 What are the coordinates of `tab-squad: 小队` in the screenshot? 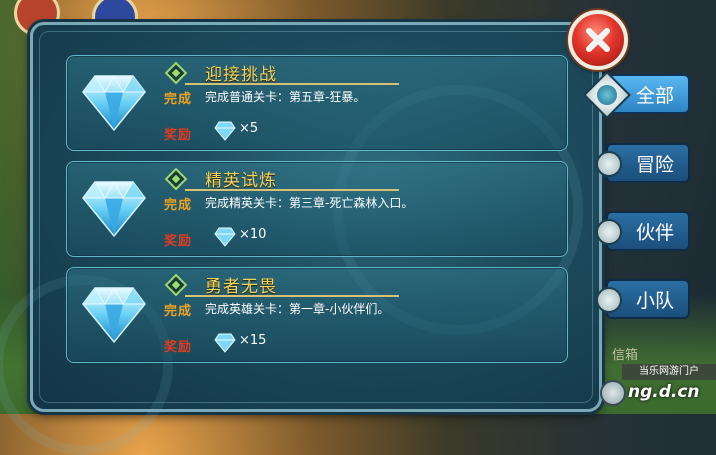 It's located at (643, 299).